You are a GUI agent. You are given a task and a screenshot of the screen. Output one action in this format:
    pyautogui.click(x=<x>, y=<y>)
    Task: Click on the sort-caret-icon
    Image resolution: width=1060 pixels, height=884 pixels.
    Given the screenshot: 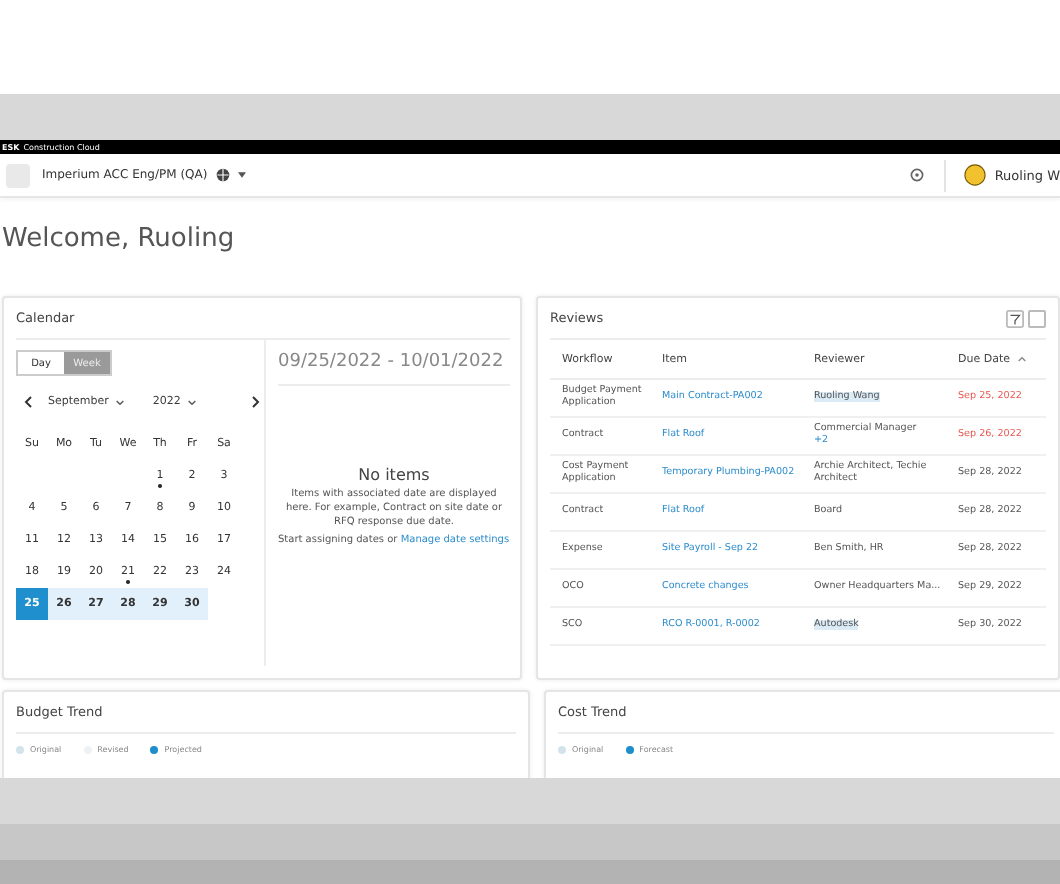 What is the action you would take?
    pyautogui.click(x=1022, y=358)
    